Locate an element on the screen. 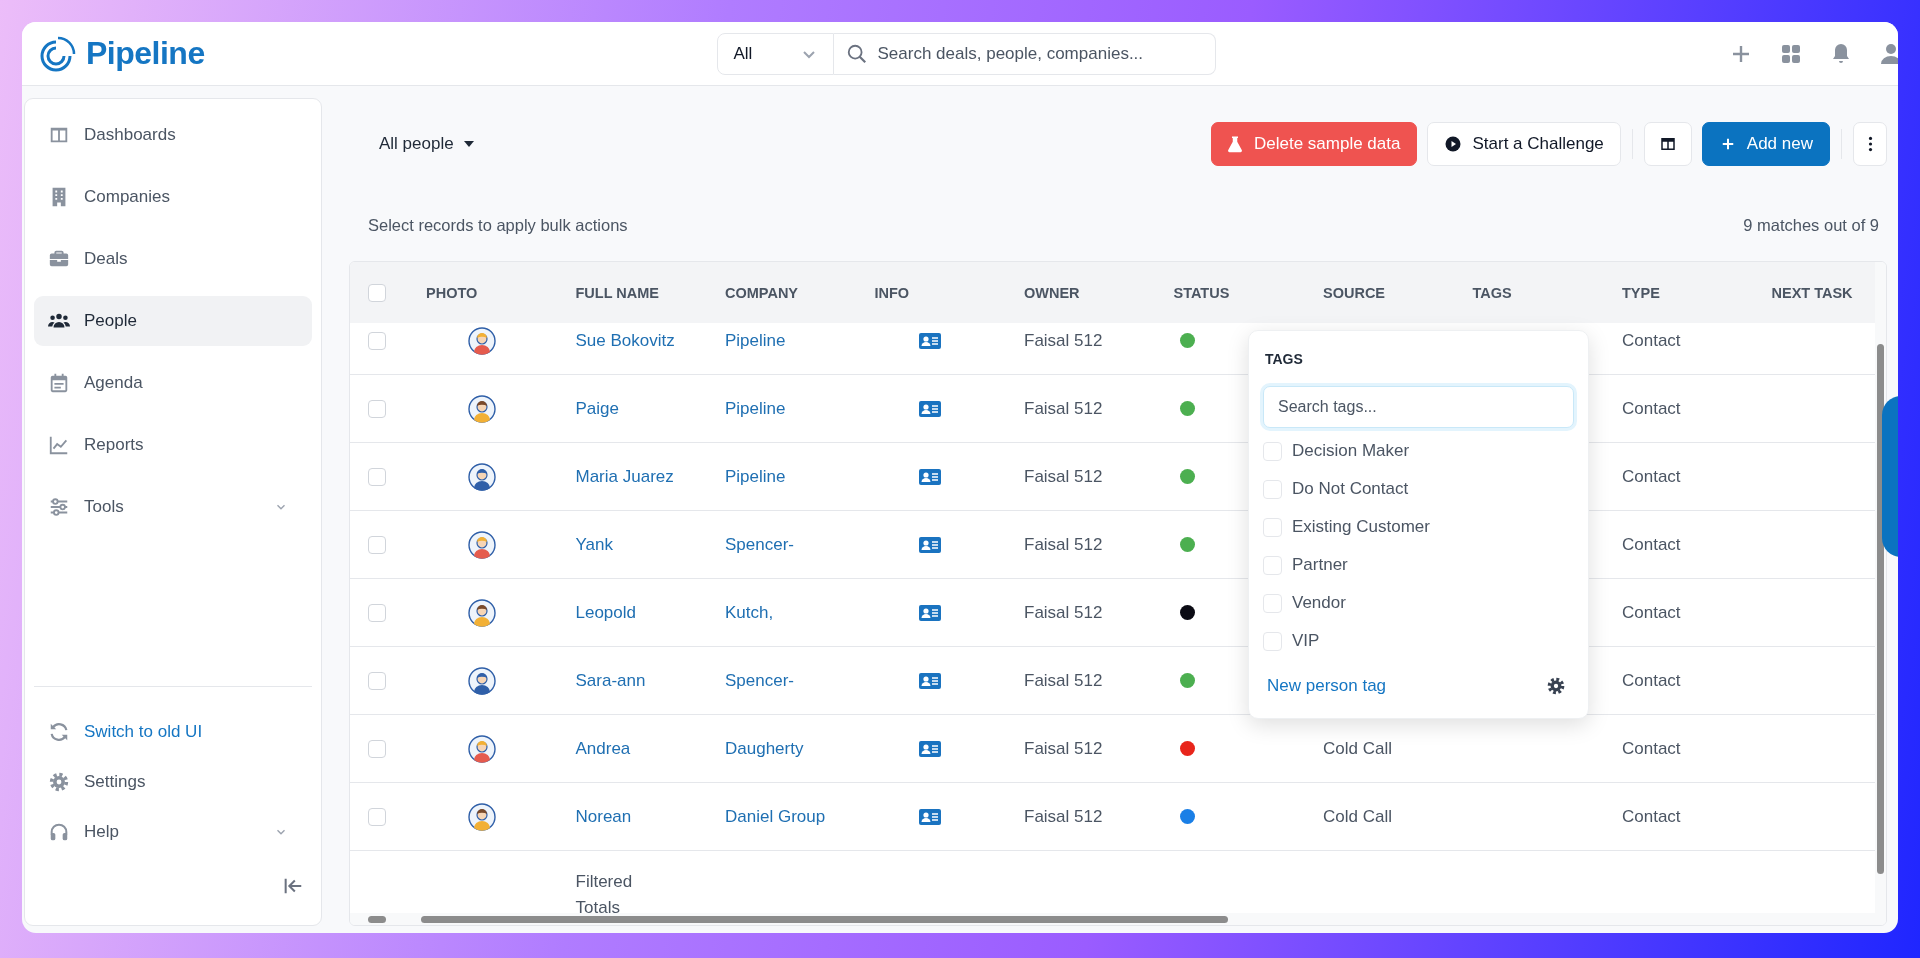  layout-icon is located at coordinates (1667, 144).